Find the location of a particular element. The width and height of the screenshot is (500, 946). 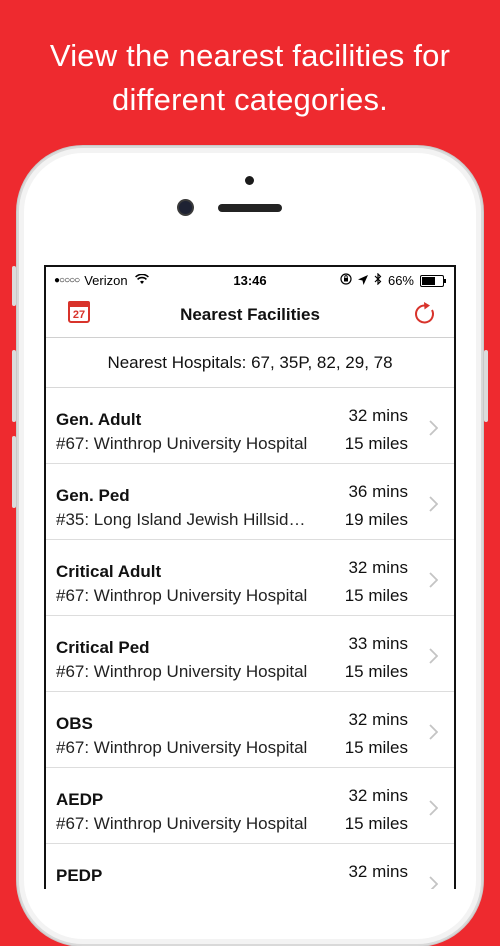

volume-down-button is located at coordinates (14, 472).